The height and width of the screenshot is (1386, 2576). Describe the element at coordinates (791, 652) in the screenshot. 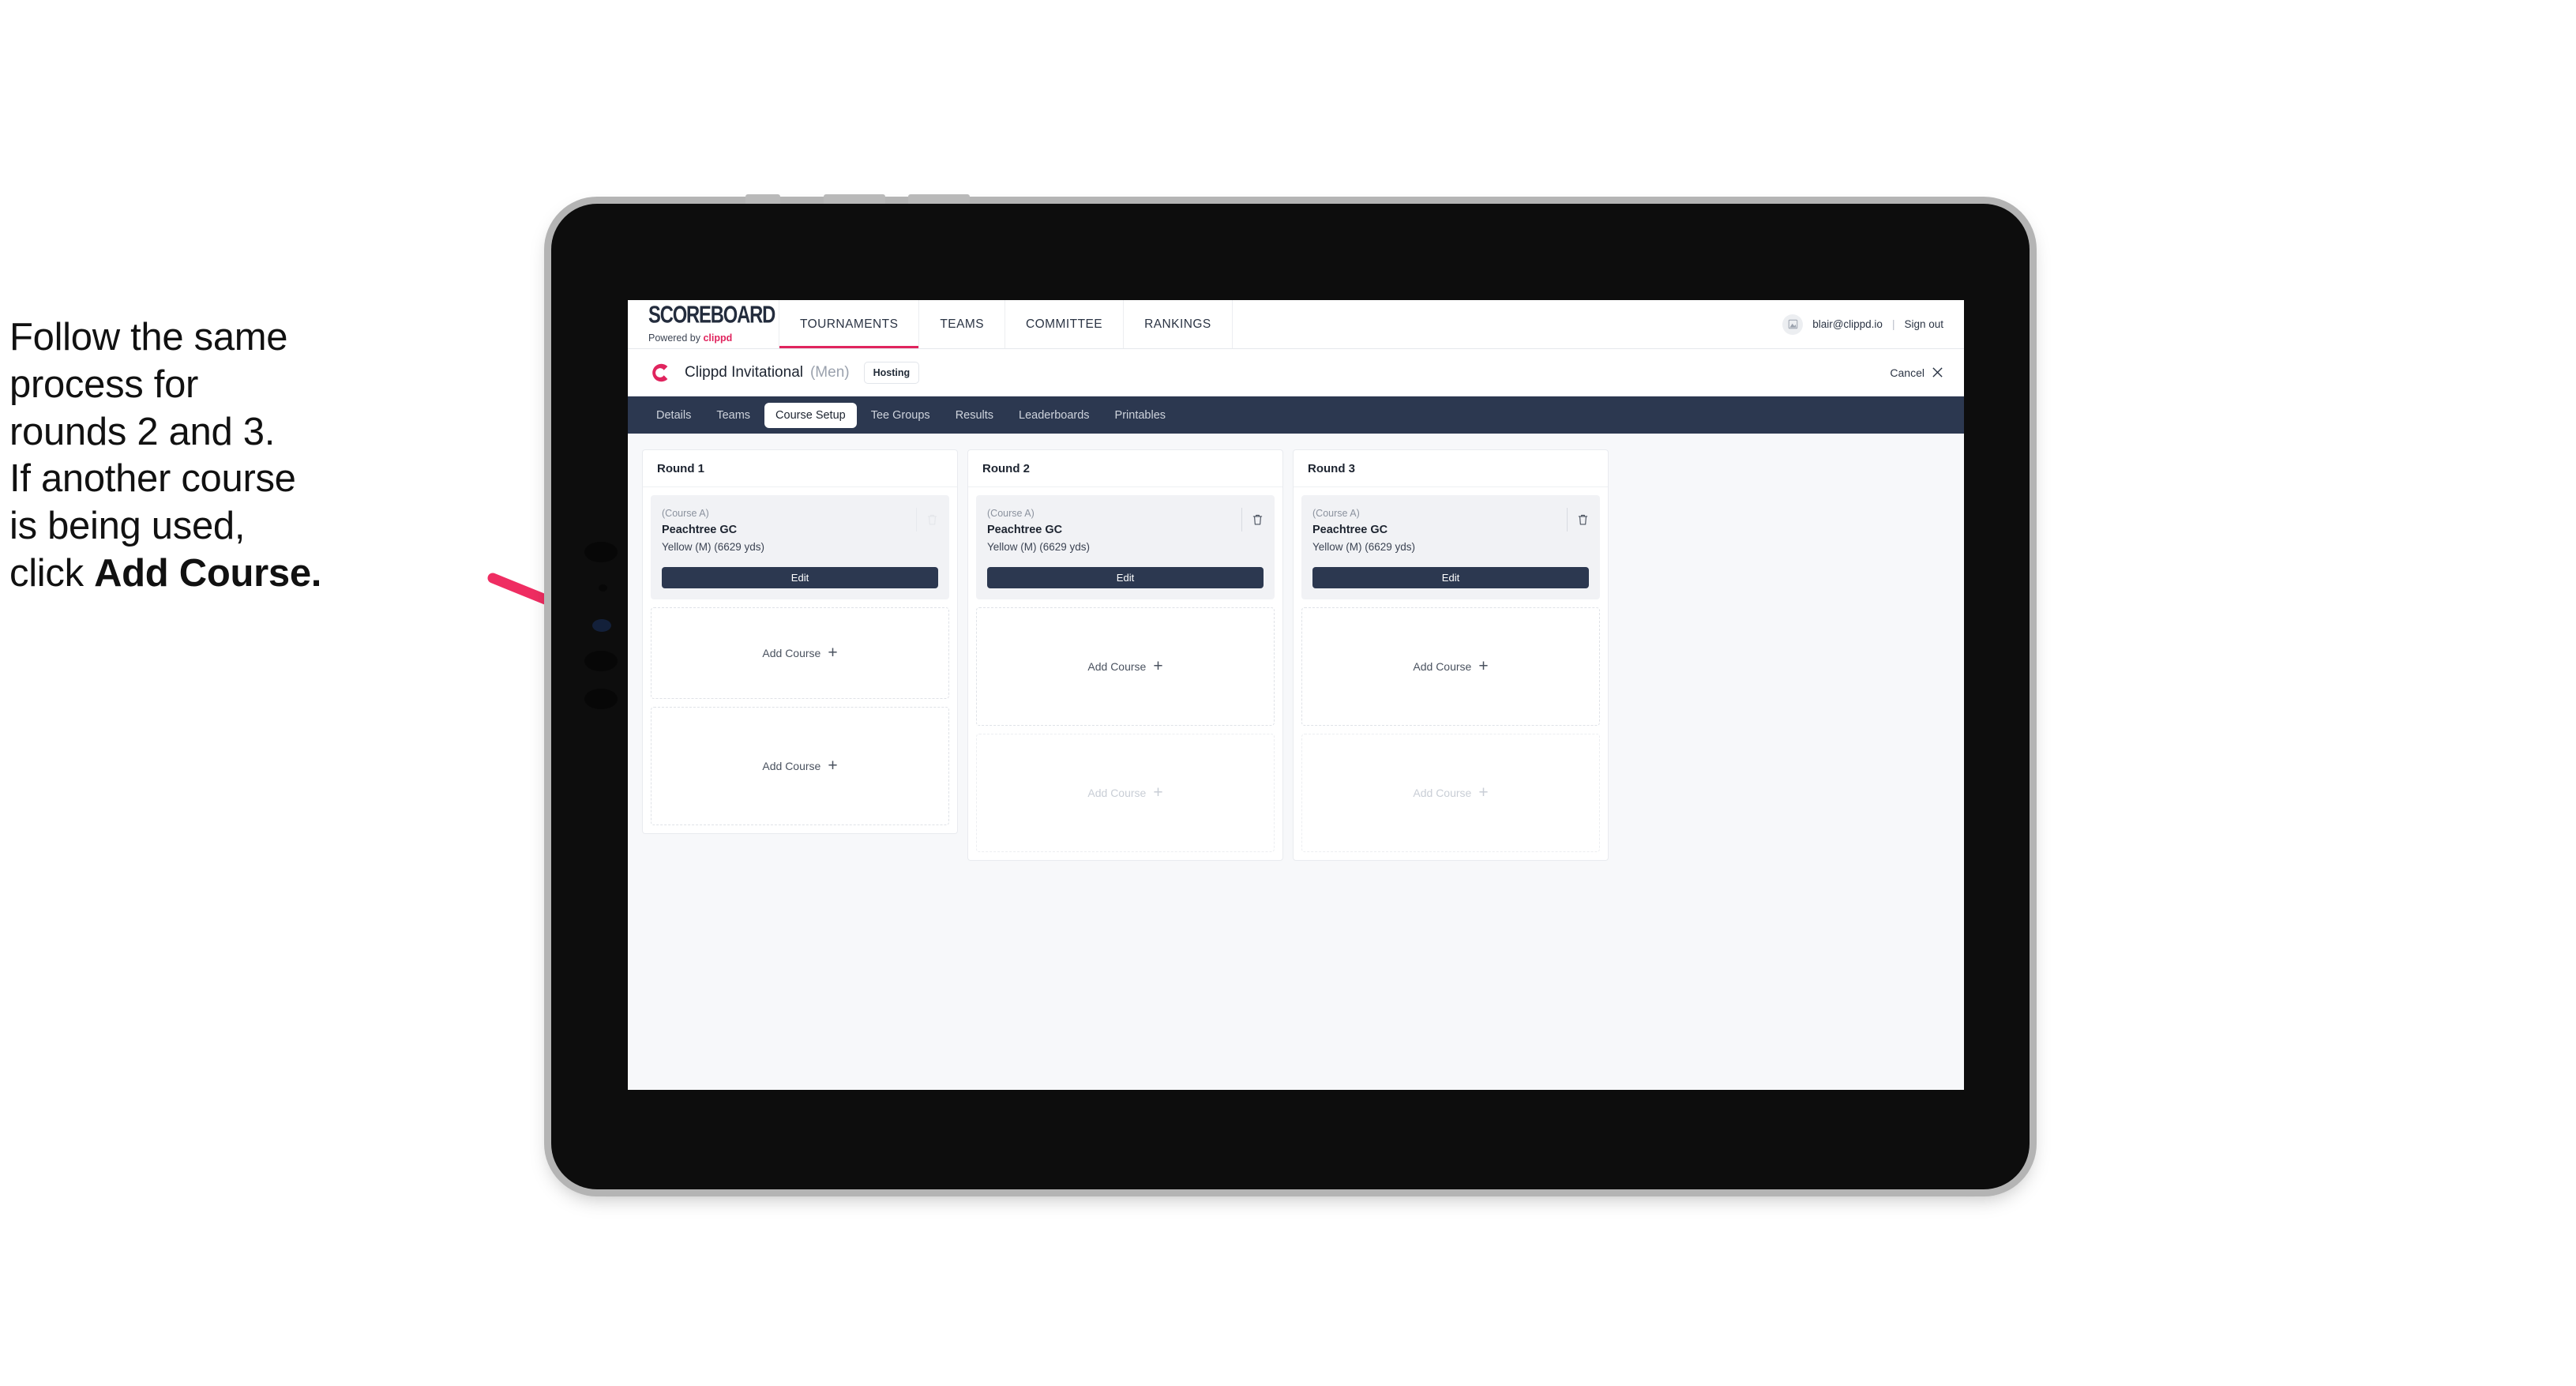

I see `round-1-add-course-label-1: Add Course` at that location.